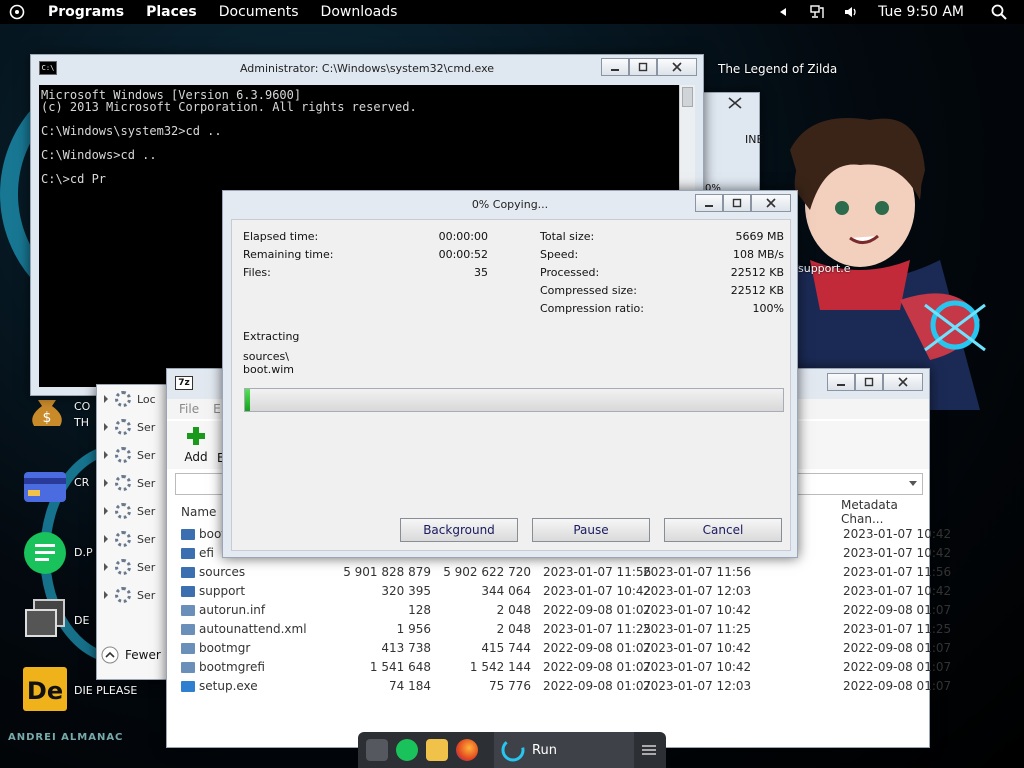  I want to click on menu-places: Places, so click(171, 12).